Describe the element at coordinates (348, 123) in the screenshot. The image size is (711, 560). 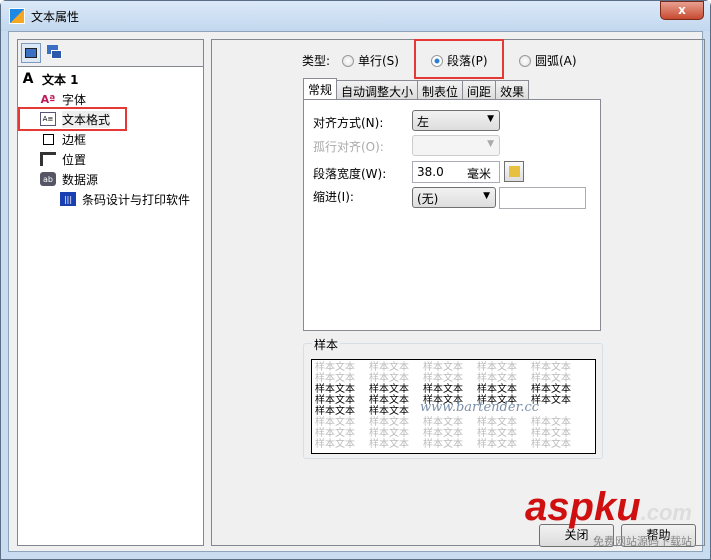
I see `align-label: 对齐方式(N):` at that location.